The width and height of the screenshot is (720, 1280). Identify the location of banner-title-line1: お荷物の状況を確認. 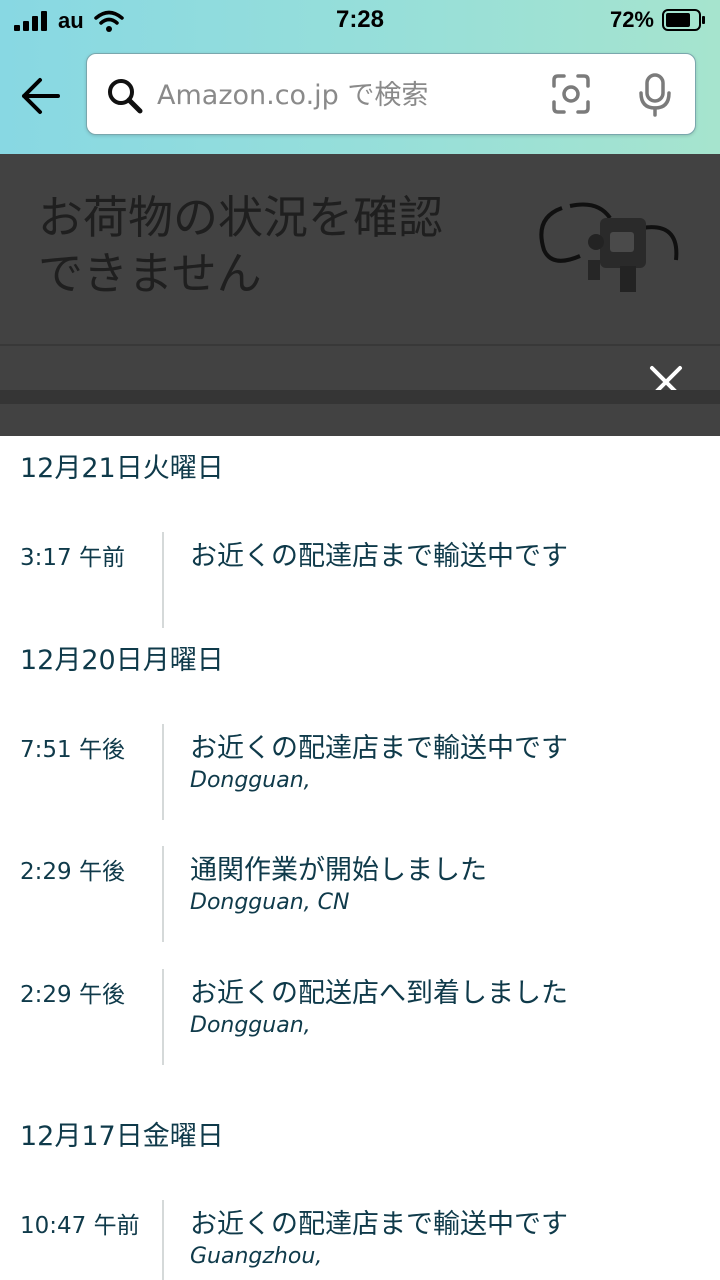
(241, 217).